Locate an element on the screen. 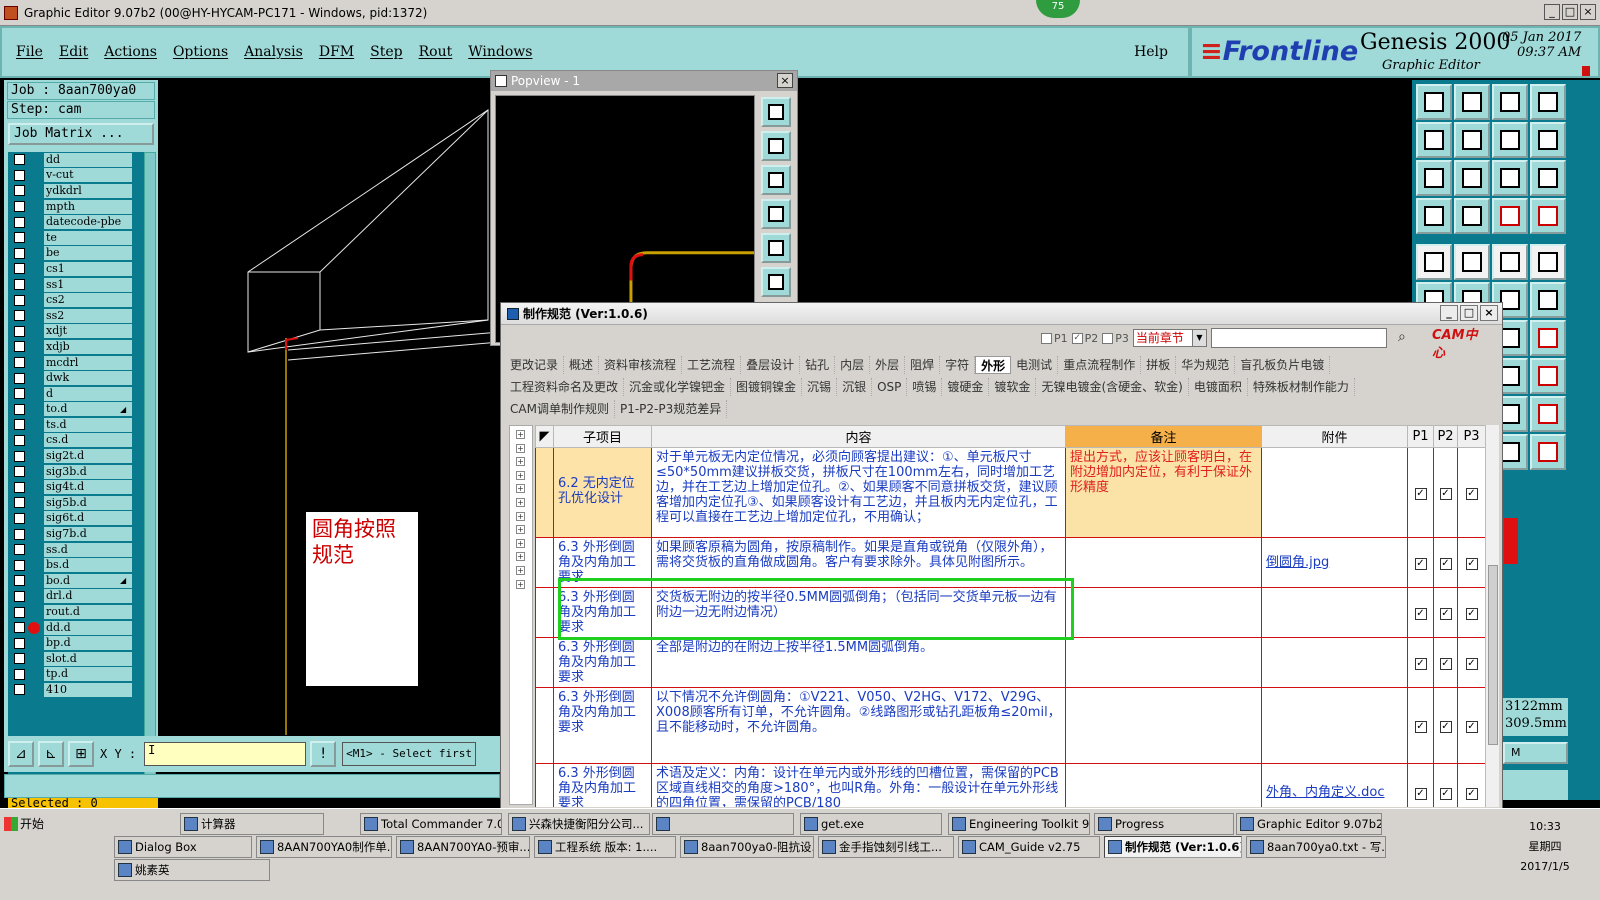 This screenshot has width=1600, height=900. ratio-icon is located at coordinates (1510, 178).